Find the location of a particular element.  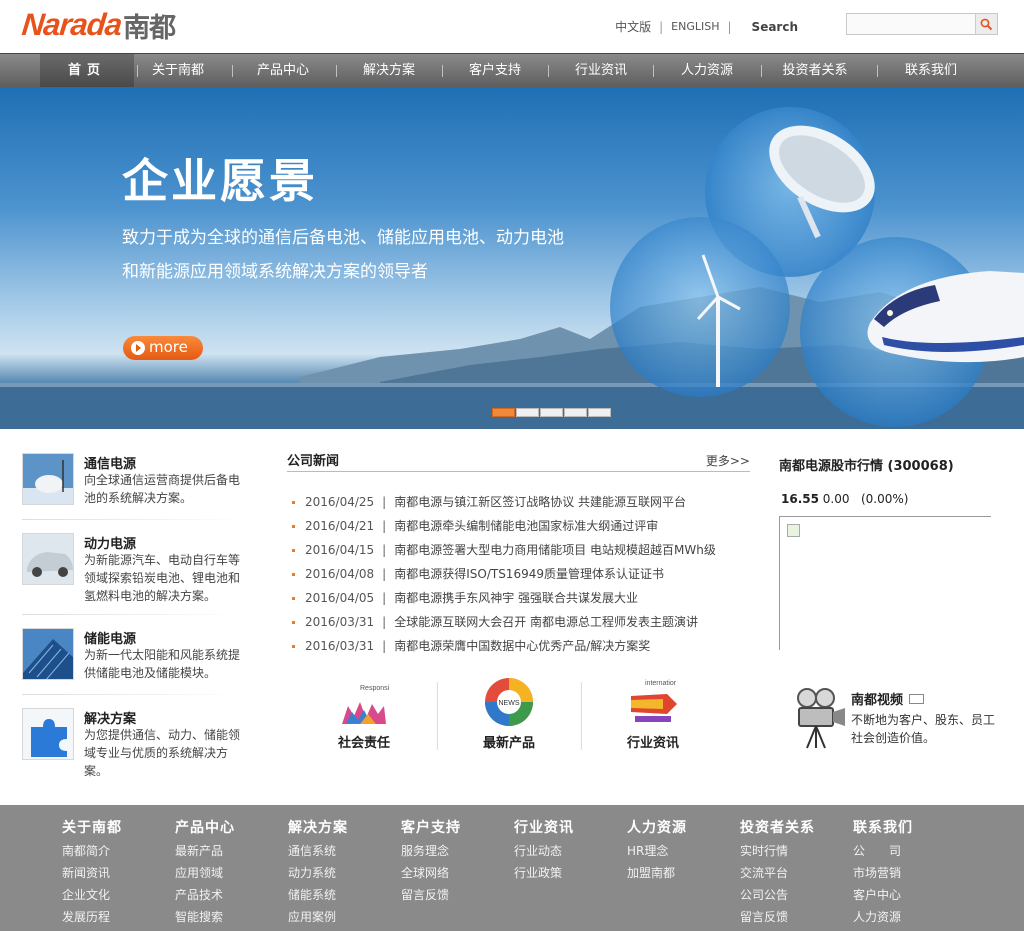

footer-link: 人力资源 is located at coordinates (905, 917).